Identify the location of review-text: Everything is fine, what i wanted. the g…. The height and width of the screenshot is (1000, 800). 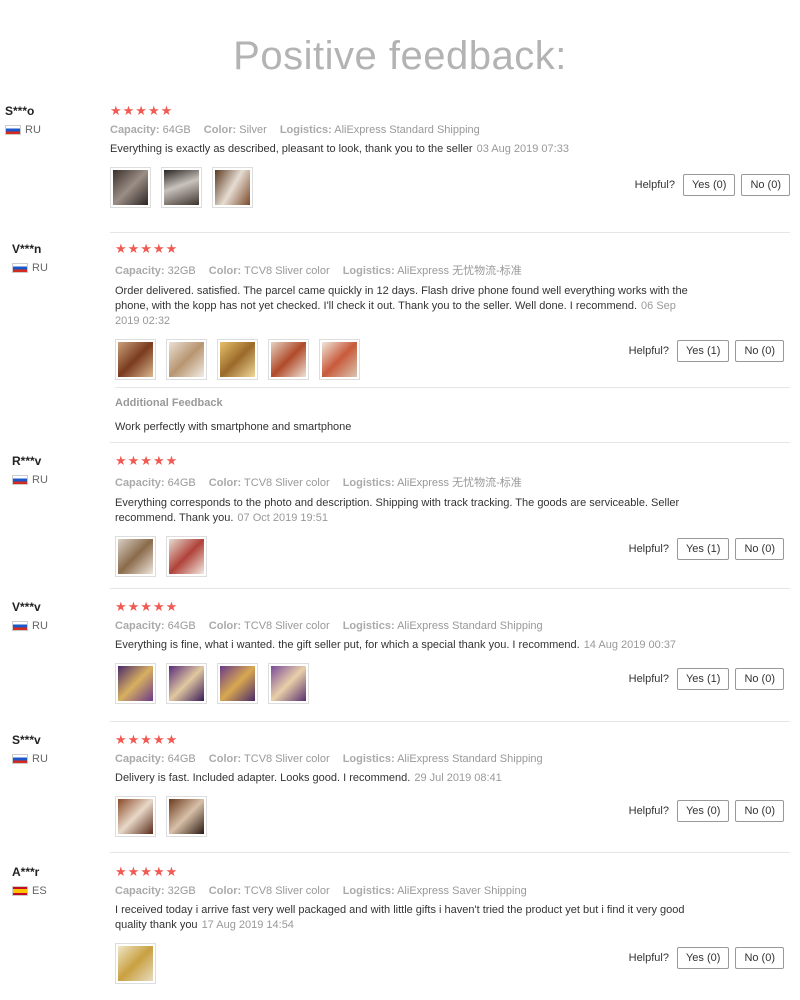
(449, 645).